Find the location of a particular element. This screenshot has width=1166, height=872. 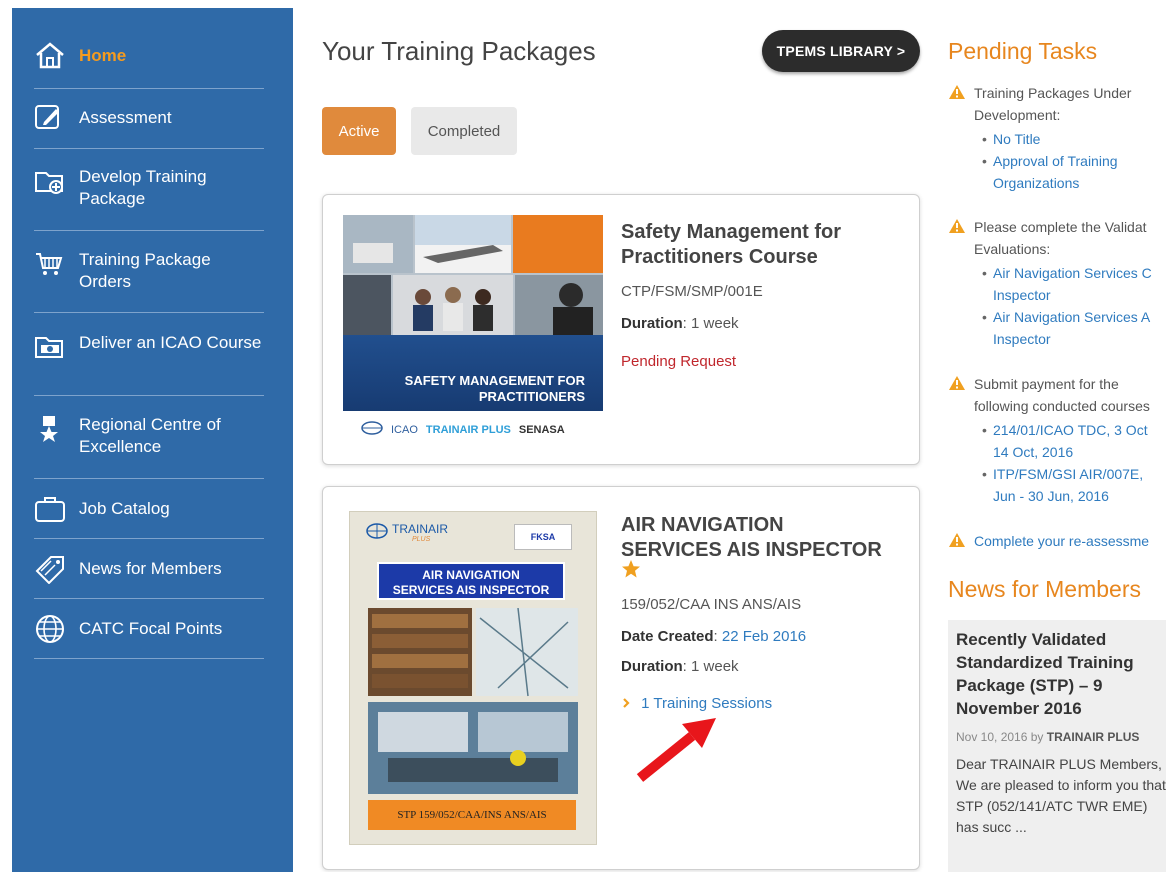

training-sessions-label: 1 Training Sessions is located at coordinates (707, 703).